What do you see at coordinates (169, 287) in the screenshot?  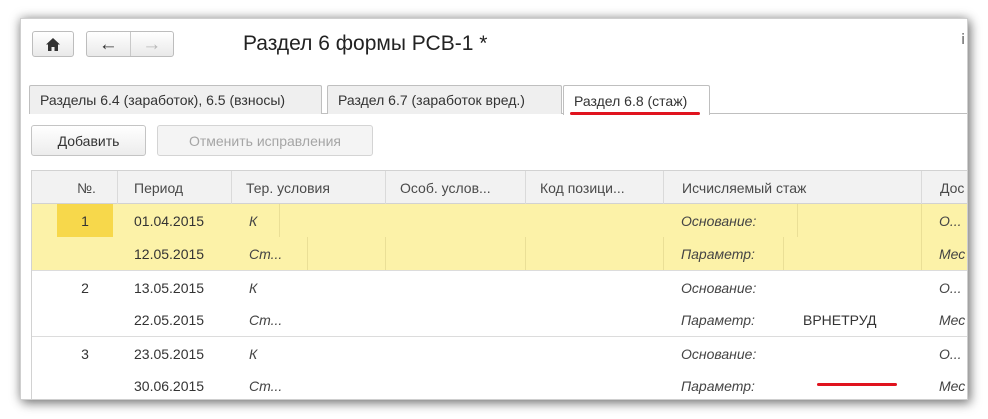 I see `row-period: 13.05.2015` at bounding box center [169, 287].